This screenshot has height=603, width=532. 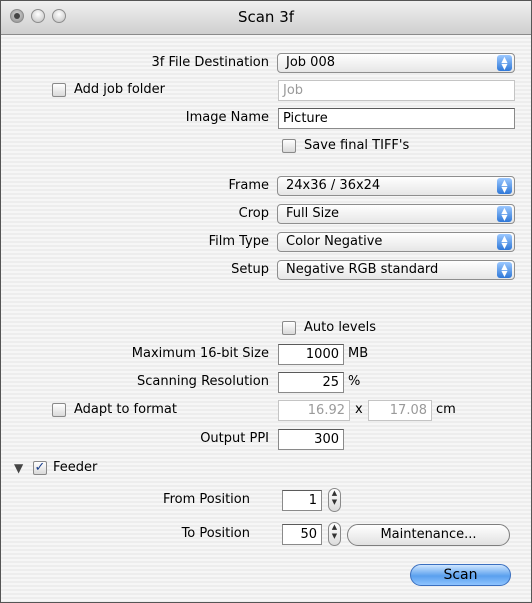 I want to click on max-size-field: 1000, so click(x=311, y=354).